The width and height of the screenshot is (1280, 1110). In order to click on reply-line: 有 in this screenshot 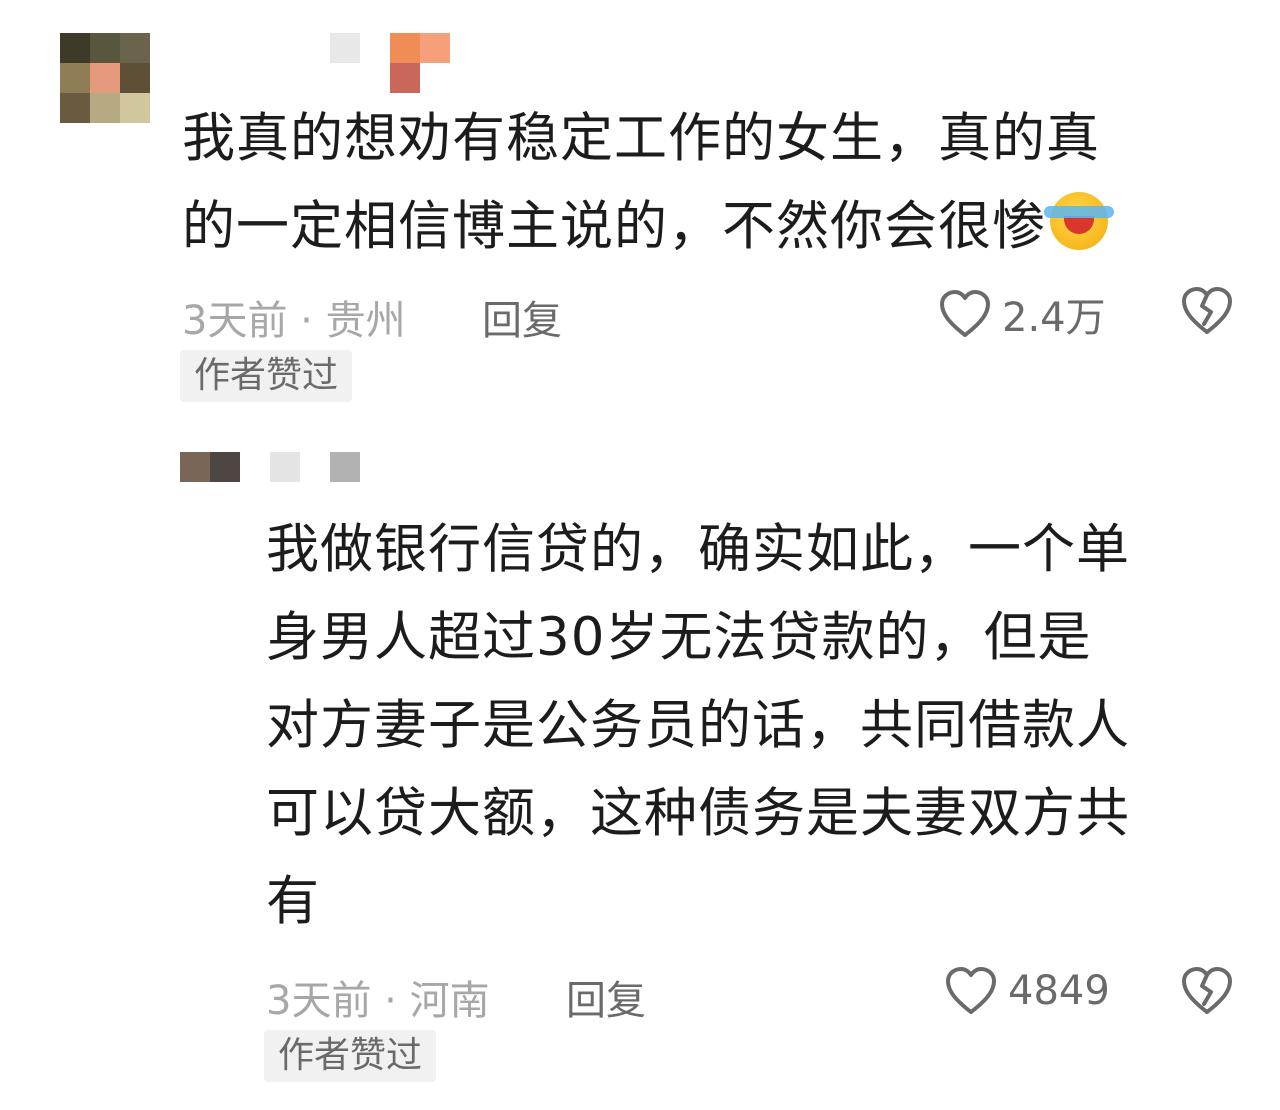, I will do `click(293, 901)`.